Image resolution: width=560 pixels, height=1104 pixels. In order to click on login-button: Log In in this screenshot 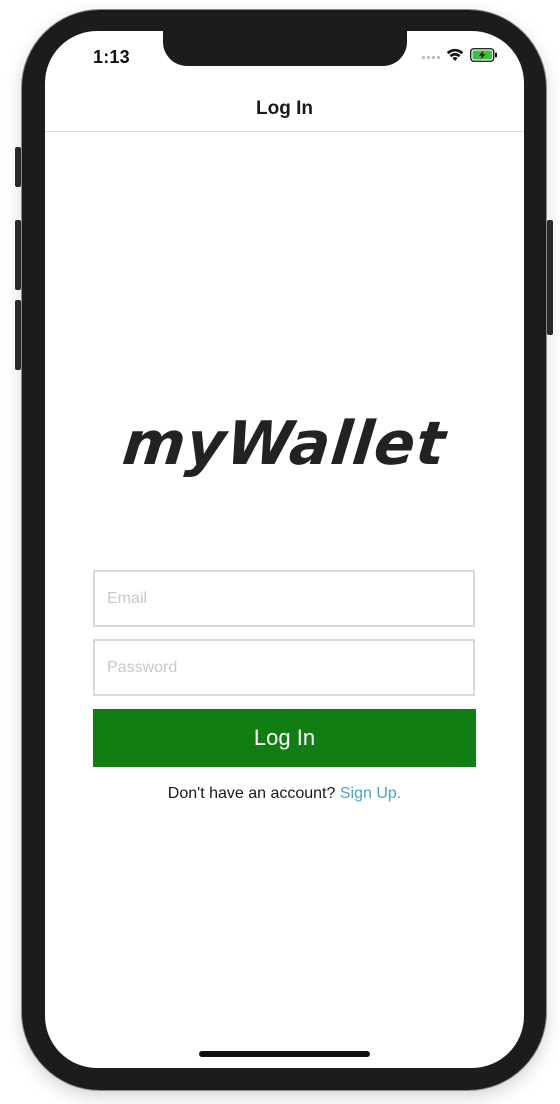, I will do `click(284, 738)`.